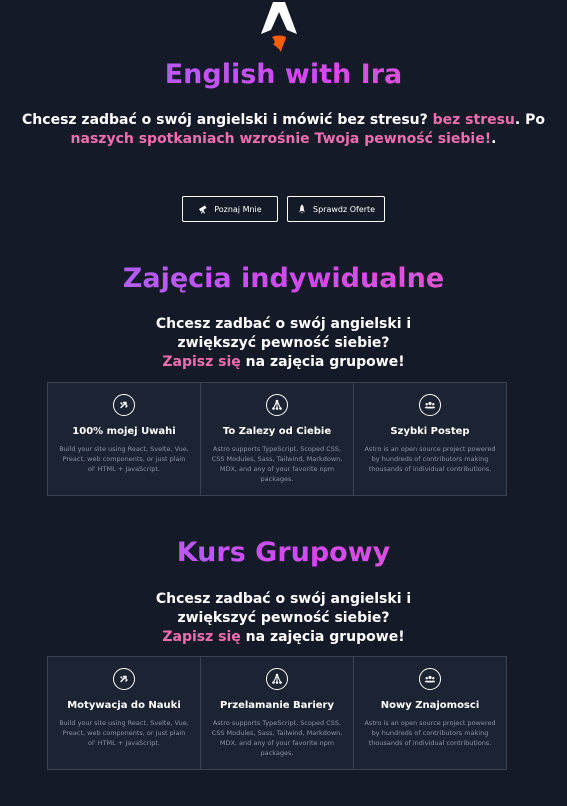 This screenshot has width=567, height=806. What do you see at coordinates (283, 209) in the screenshot?
I see `hero-buttons: Poznaj Mnie Sprawdz Oferte` at bounding box center [283, 209].